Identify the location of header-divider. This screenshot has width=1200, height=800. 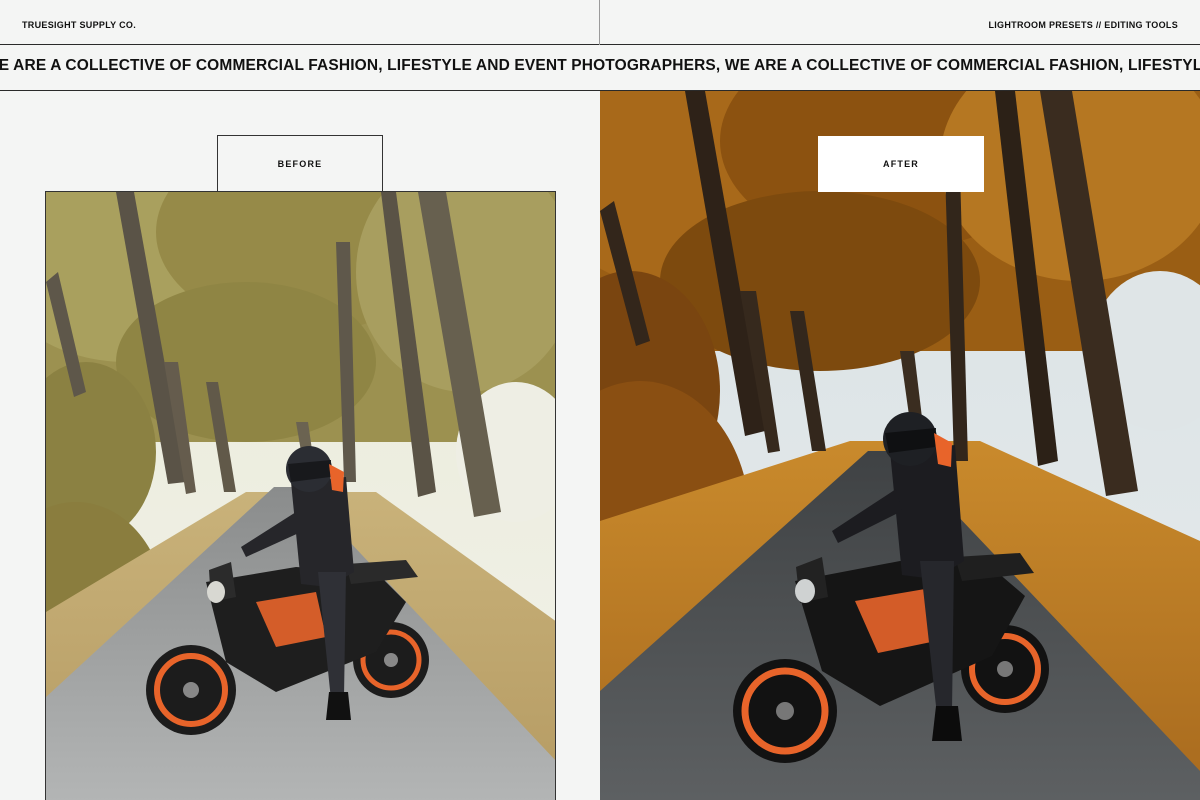
(599, 22).